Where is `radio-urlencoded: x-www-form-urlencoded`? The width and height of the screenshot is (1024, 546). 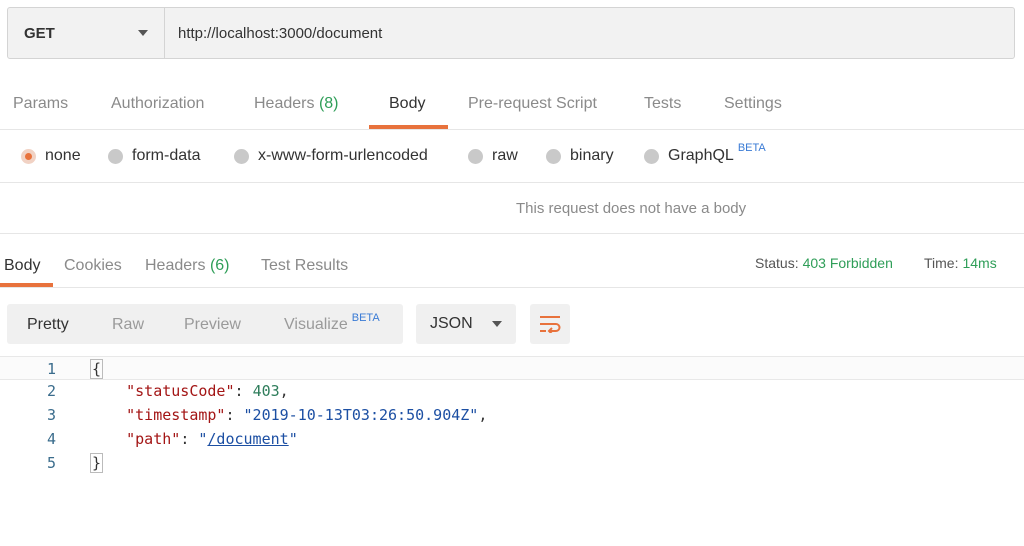
radio-urlencoded: x-www-form-urlencoded is located at coordinates (331, 156).